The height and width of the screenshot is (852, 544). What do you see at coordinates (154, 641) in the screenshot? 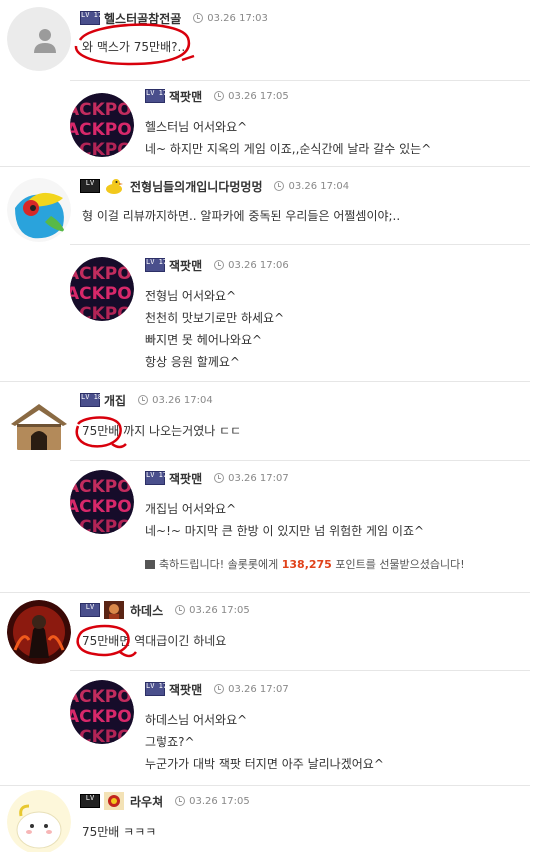
I see `comment-text: 75만배면 역대급이긴 하네요` at bounding box center [154, 641].